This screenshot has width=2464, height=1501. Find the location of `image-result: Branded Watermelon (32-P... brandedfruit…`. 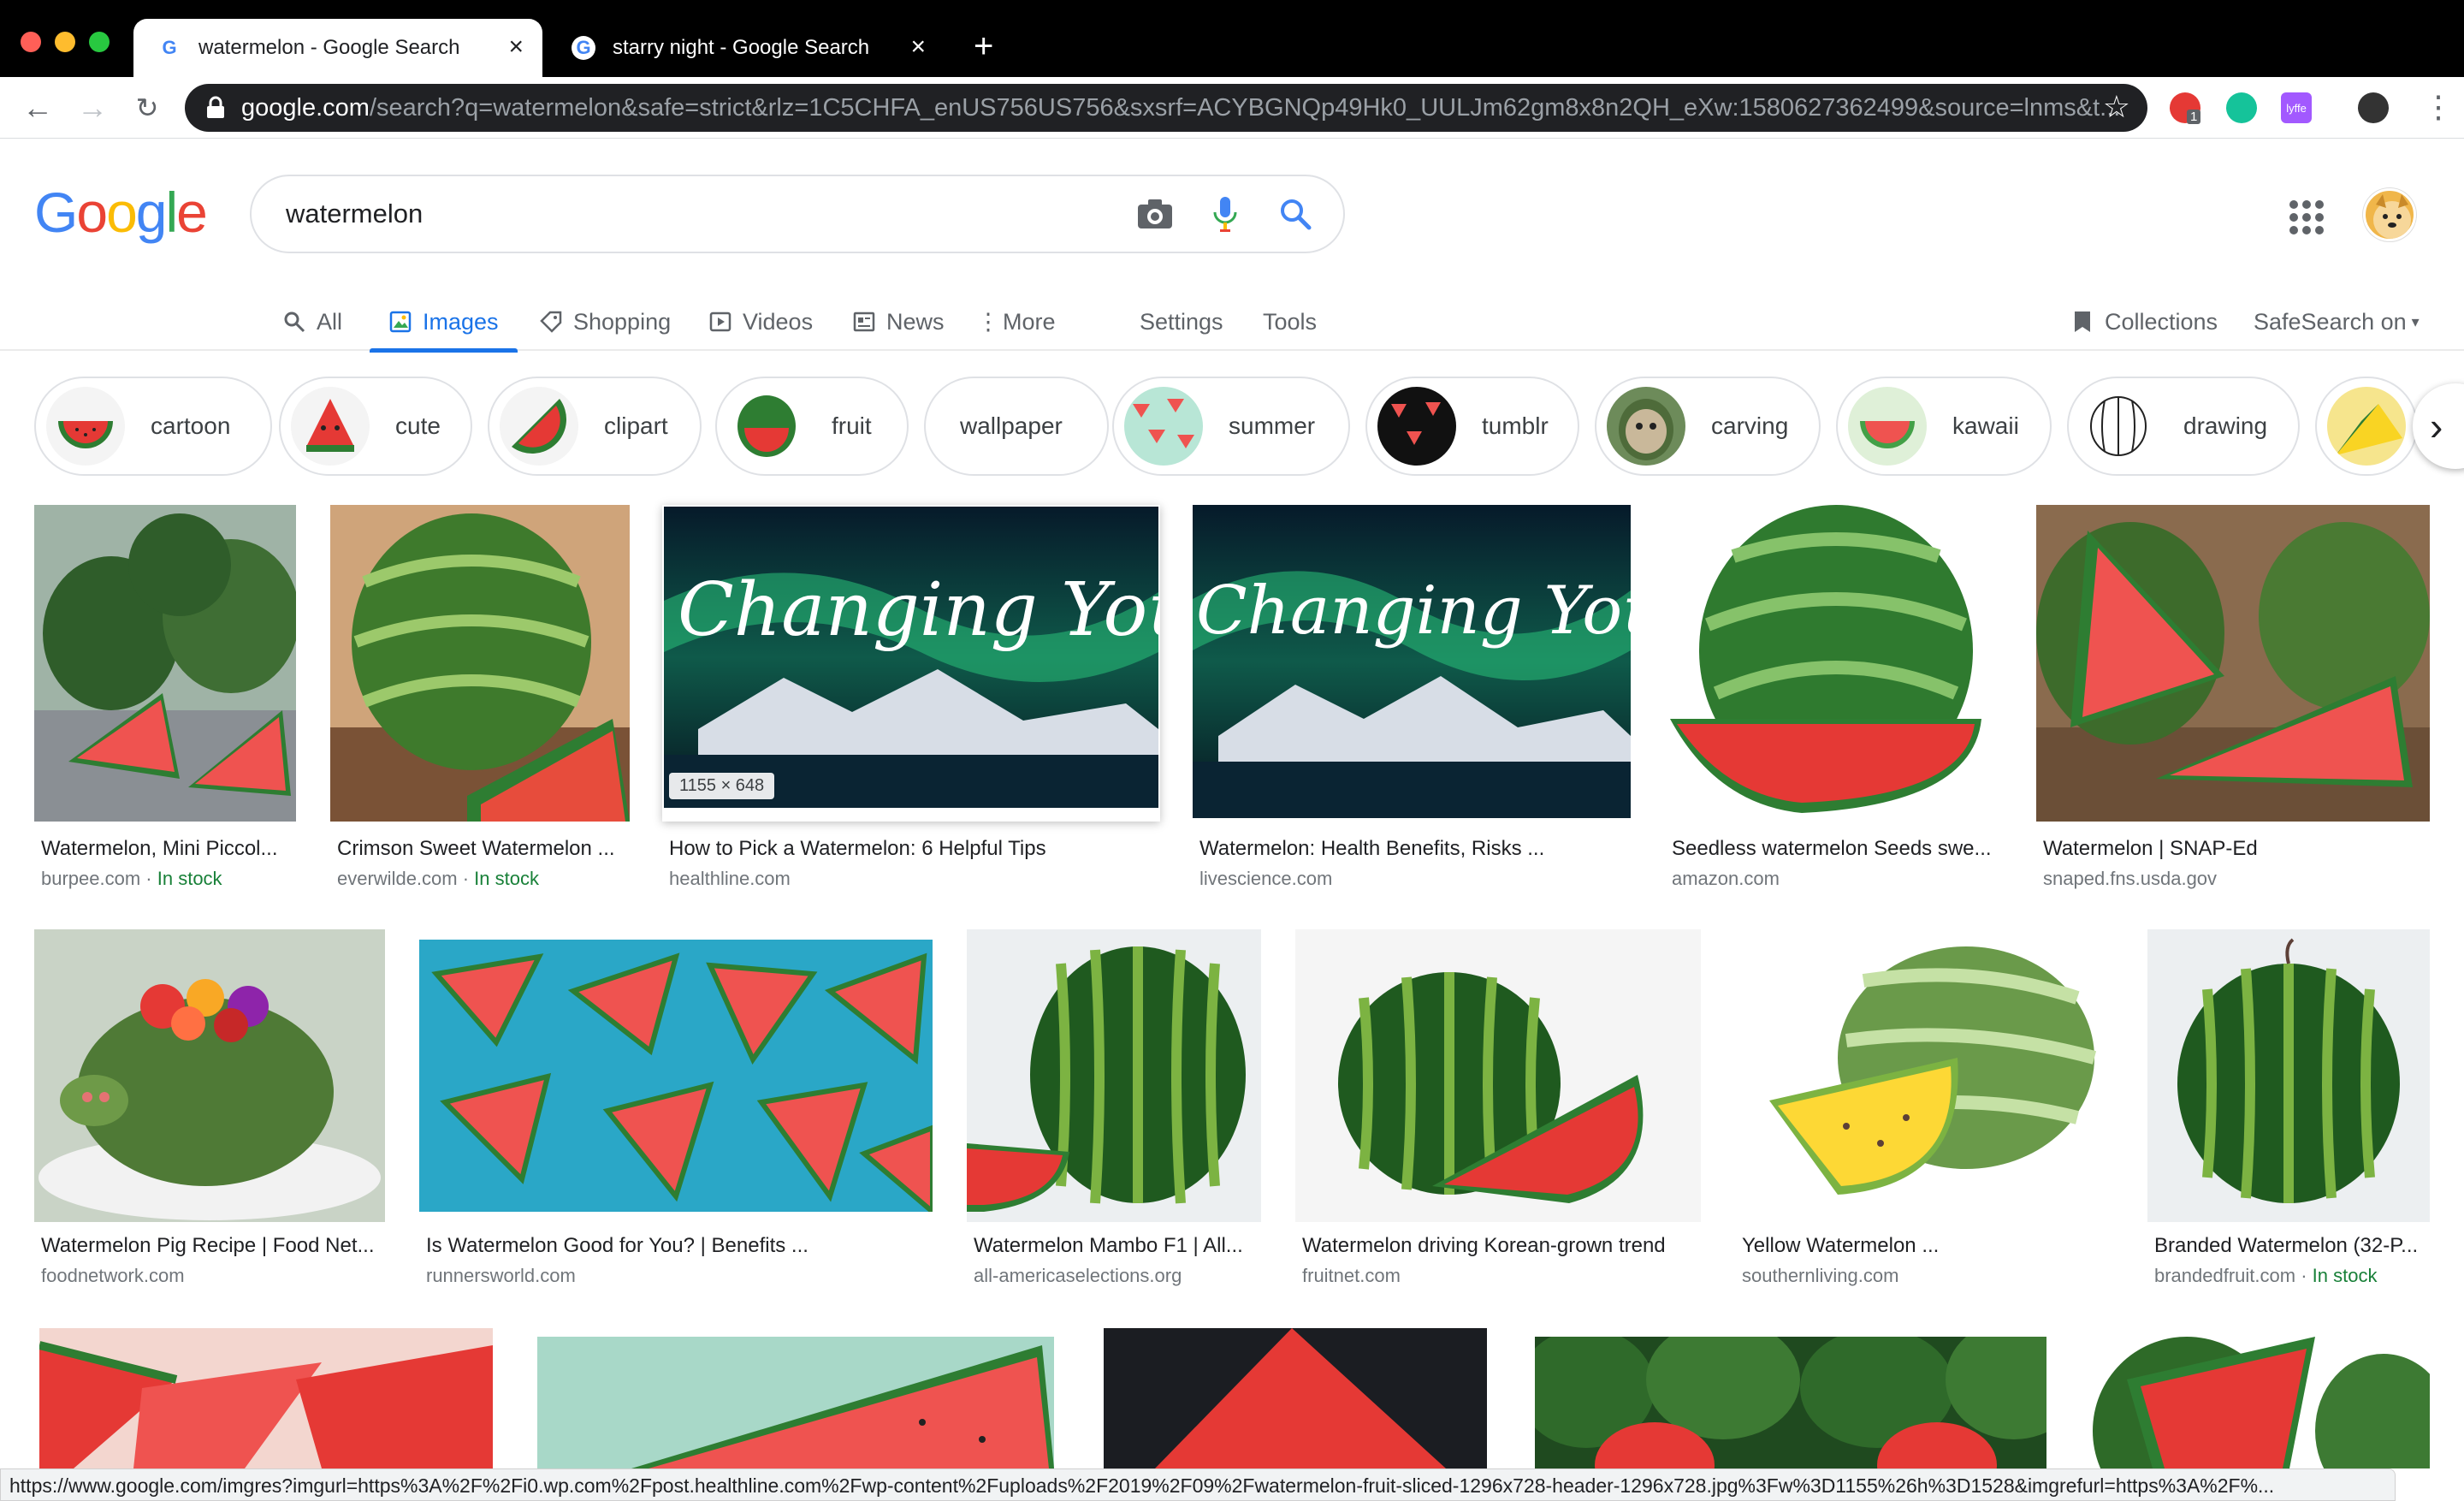

image-result: Branded Watermelon (32-P... brandedfruit… is located at coordinates (2288, 1113).